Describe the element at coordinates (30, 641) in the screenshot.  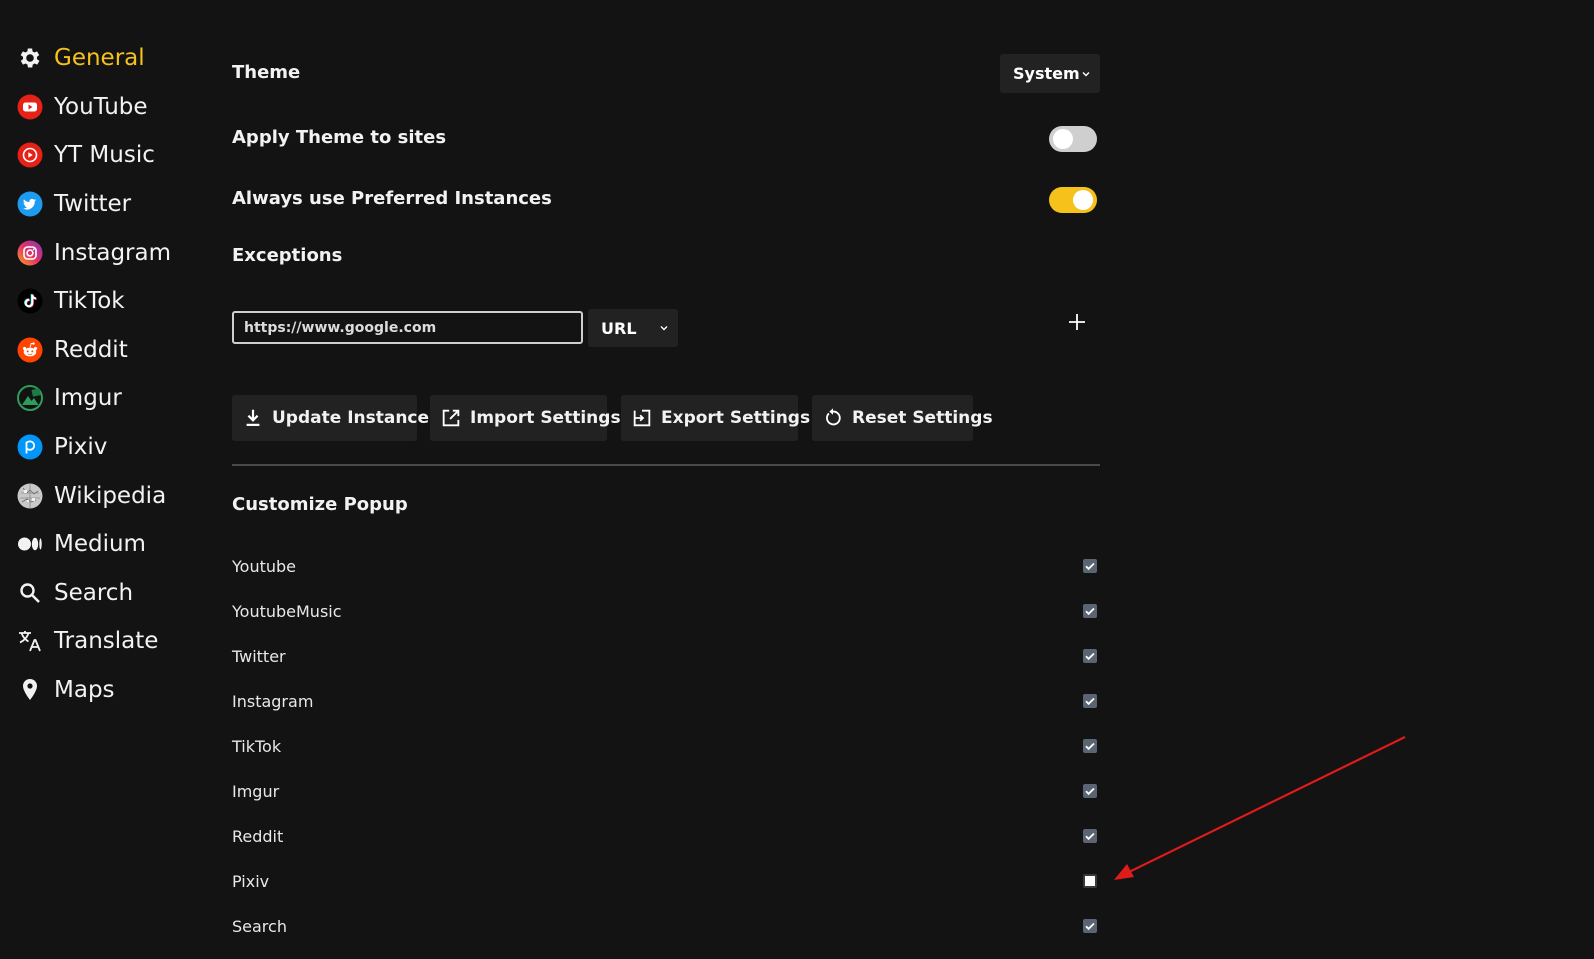
I see `translate-icon` at that location.